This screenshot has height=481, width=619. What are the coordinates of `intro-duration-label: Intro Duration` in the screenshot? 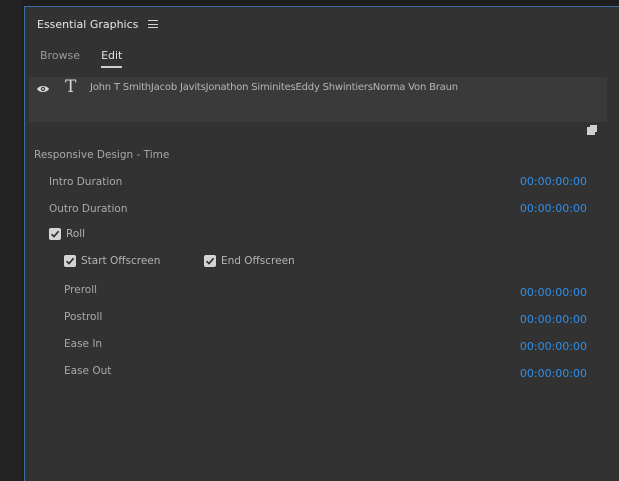 It's located at (86, 182).